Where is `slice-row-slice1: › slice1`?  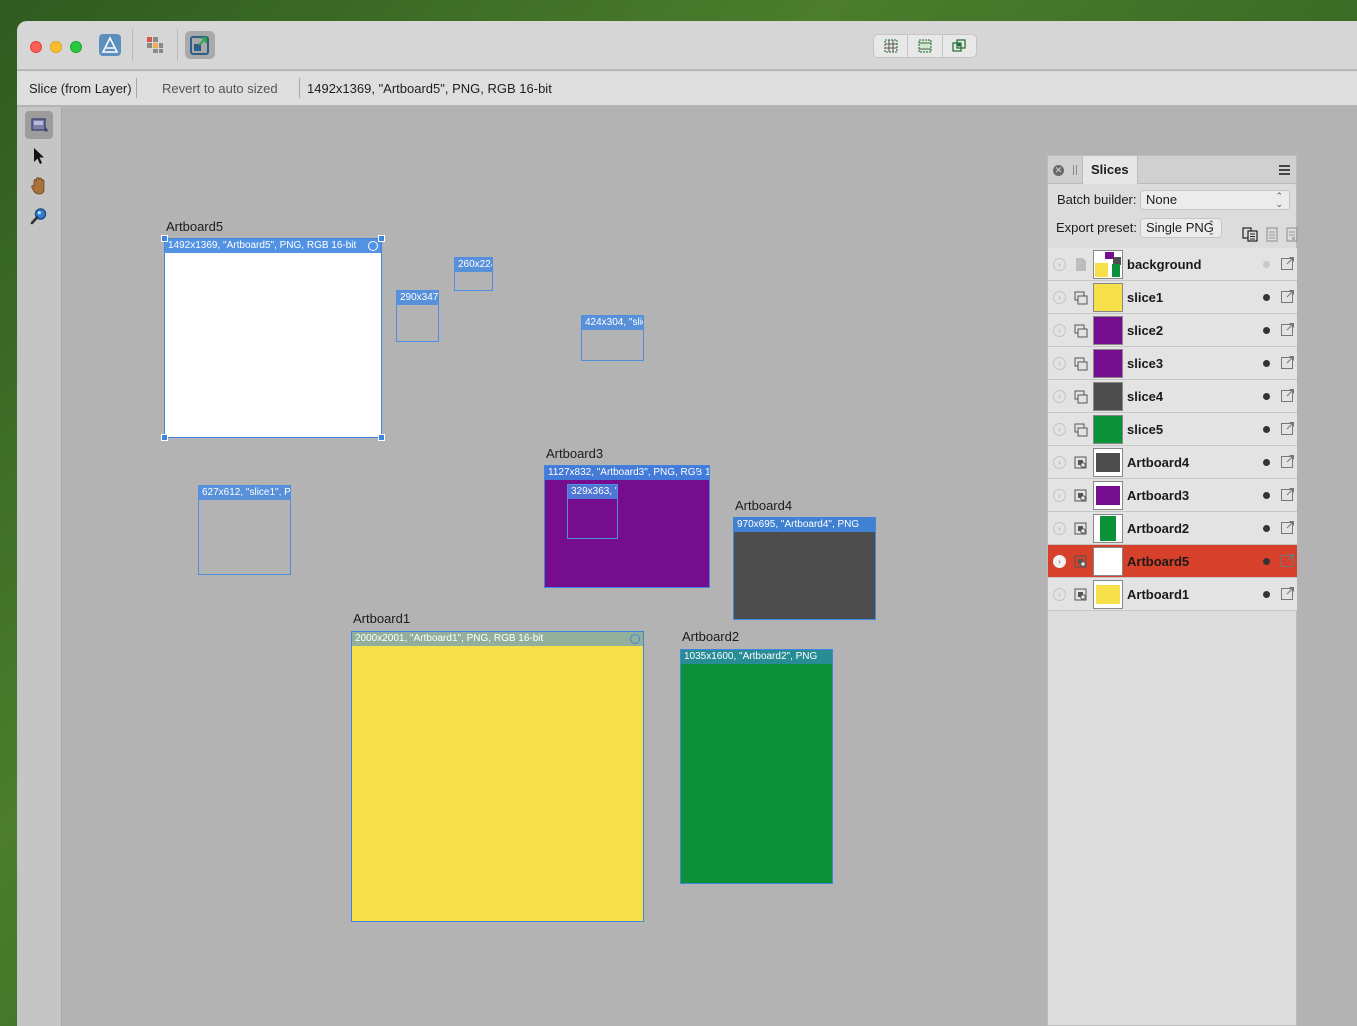
slice-row-slice1: › slice1 is located at coordinates (1172, 297).